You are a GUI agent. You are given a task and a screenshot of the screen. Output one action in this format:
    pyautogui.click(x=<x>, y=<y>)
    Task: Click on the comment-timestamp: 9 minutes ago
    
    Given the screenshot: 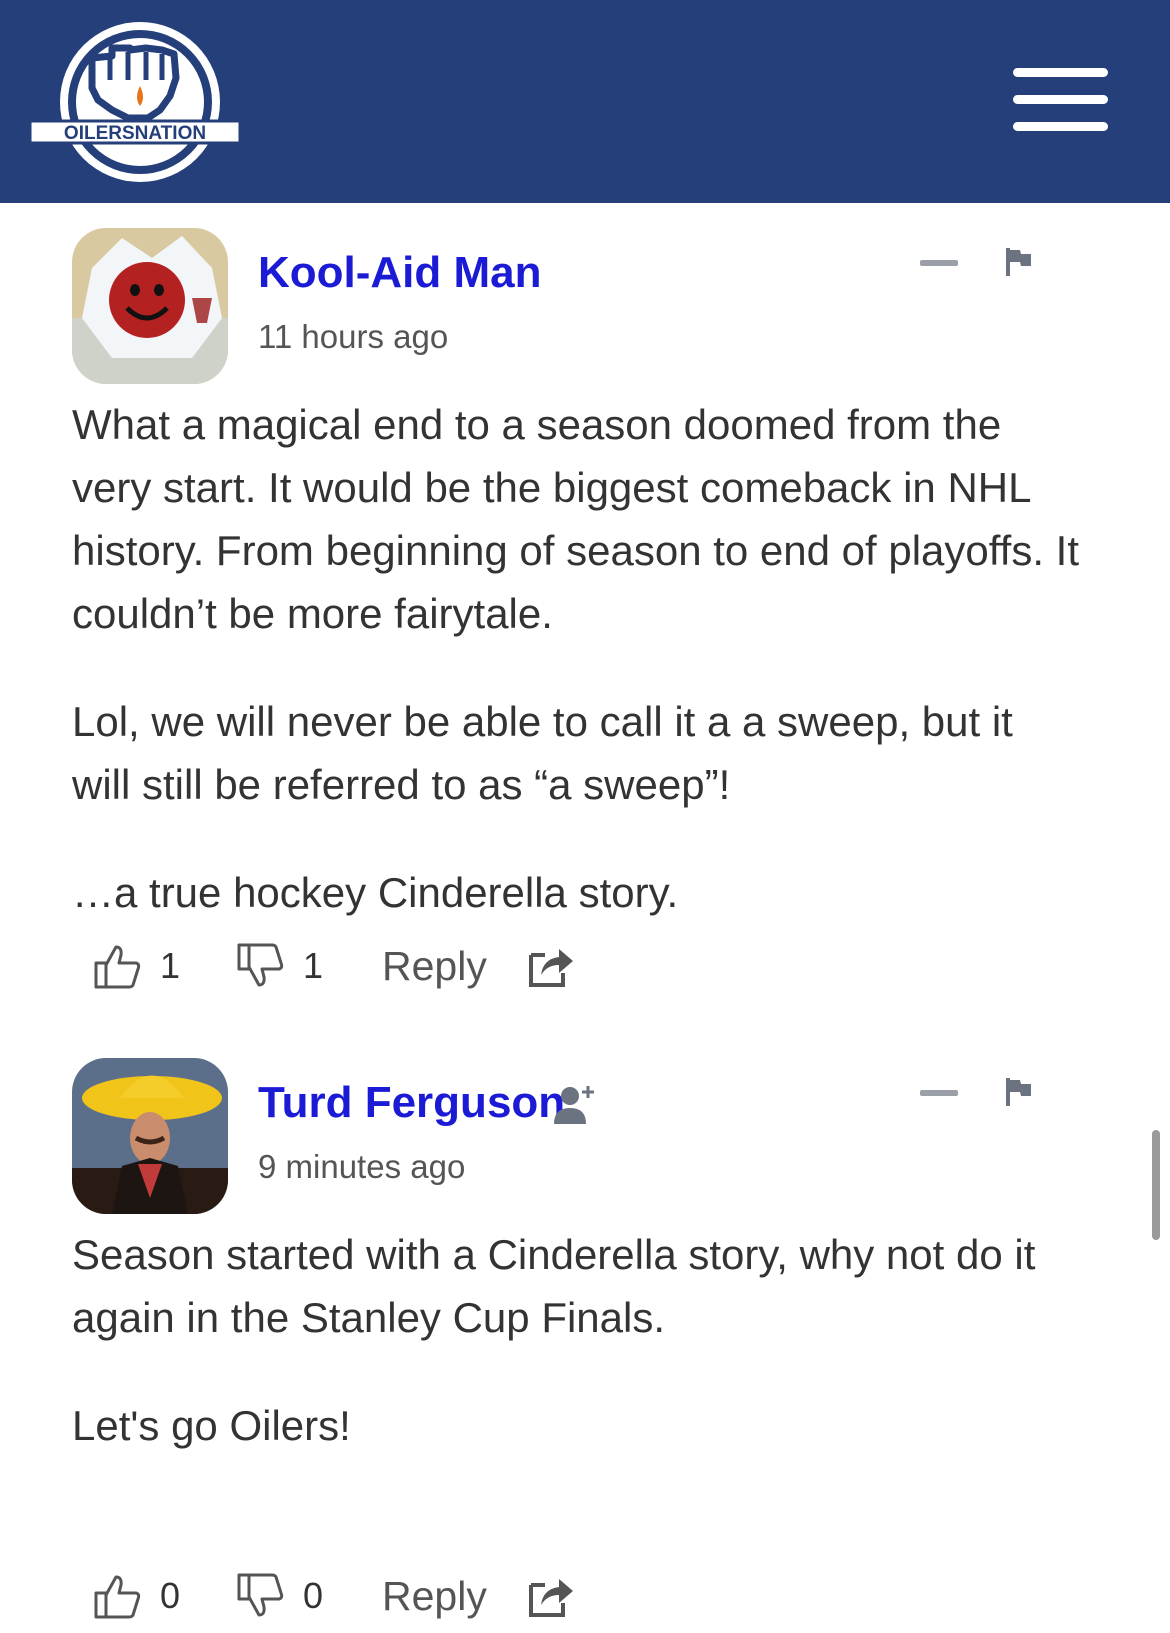 What is the action you would take?
    pyautogui.click(x=362, y=1166)
    